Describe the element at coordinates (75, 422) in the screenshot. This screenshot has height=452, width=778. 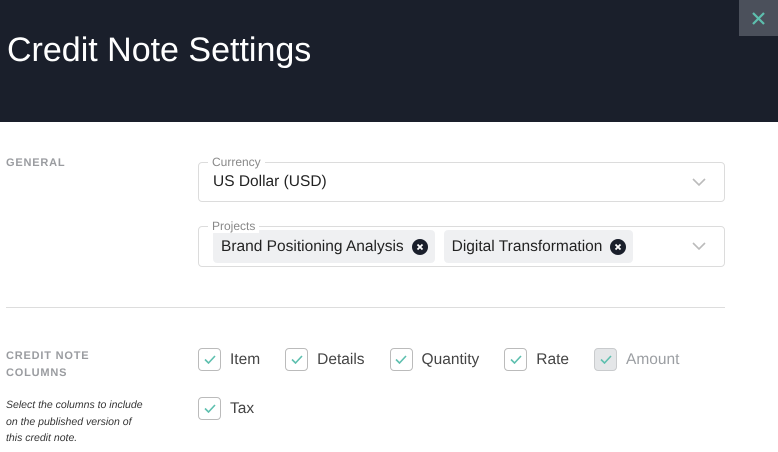
I see `section-description: Select the columns to include on the published version of this credit note.` at that location.